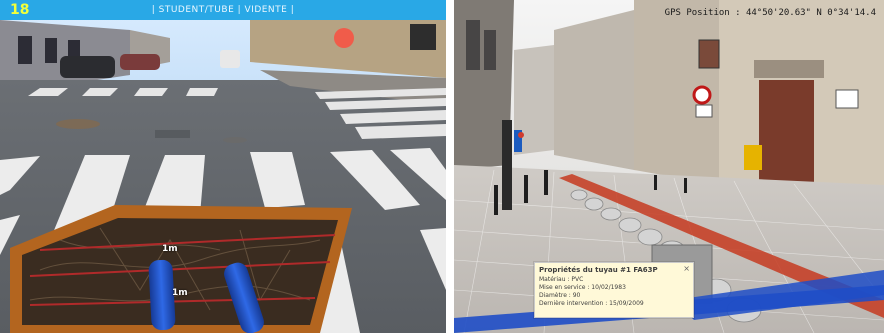  I want to click on dimension-label-top: 1m, so click(170, 249).